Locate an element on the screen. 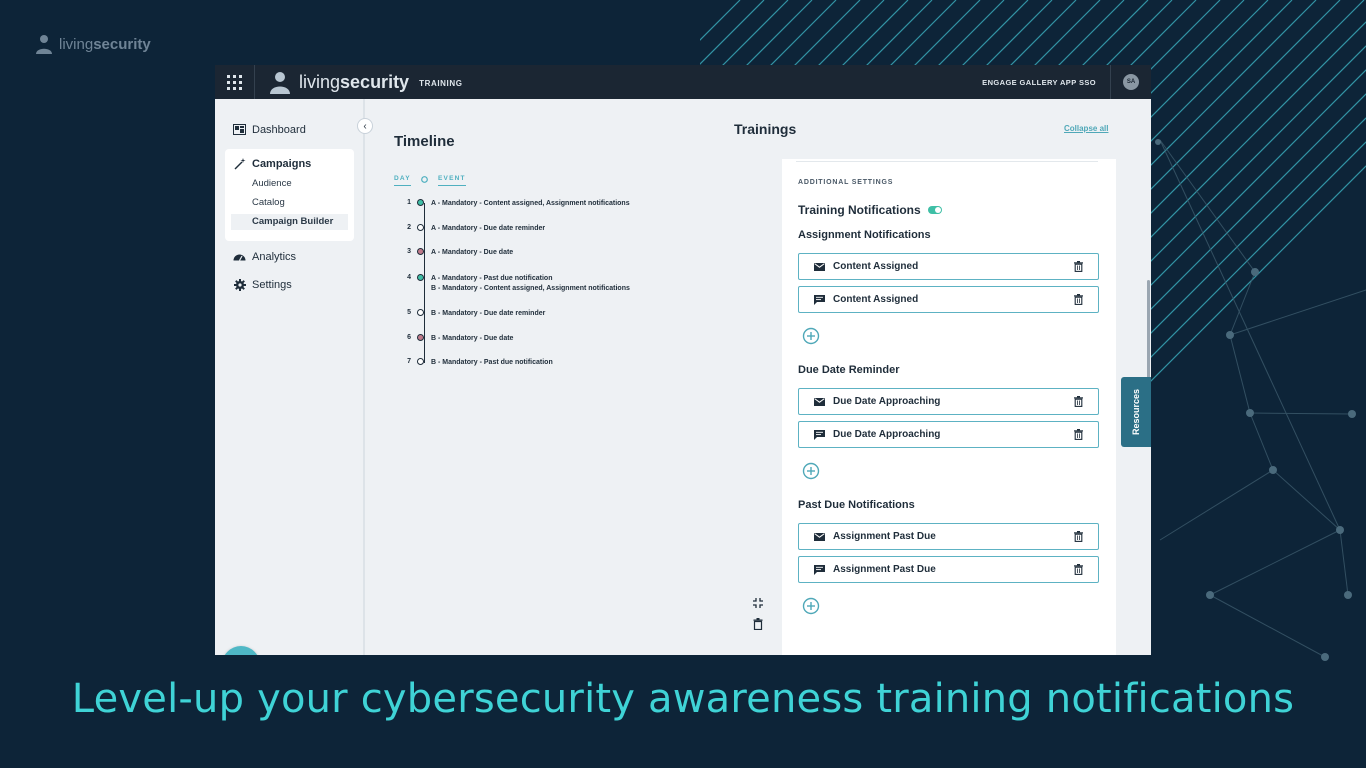 Image resolution: width=1366 pixels, height=768 pixels. resources-tab-label: Resources is located at coordinates (1136, 412).